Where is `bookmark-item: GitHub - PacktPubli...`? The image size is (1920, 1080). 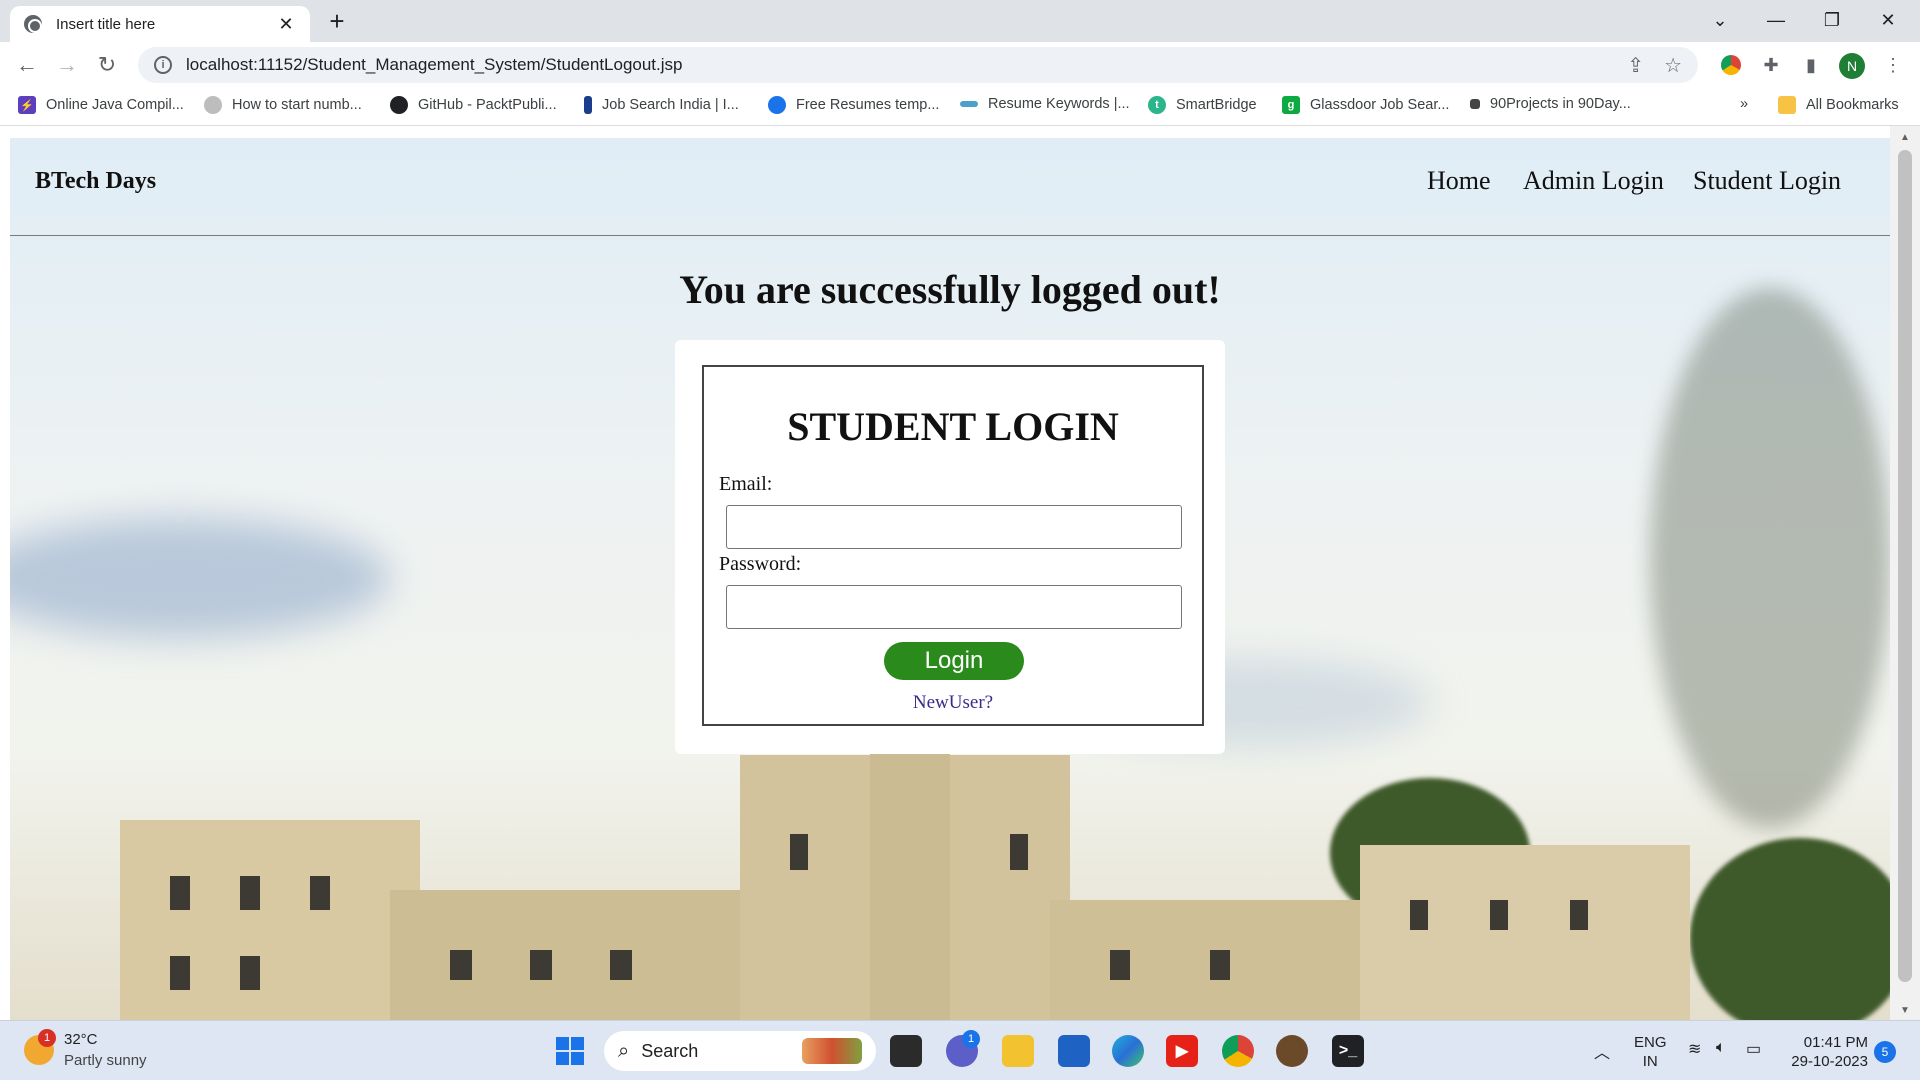 bookmark-item: GitHub - PacktPubli... is located at coordinates (473, 105).